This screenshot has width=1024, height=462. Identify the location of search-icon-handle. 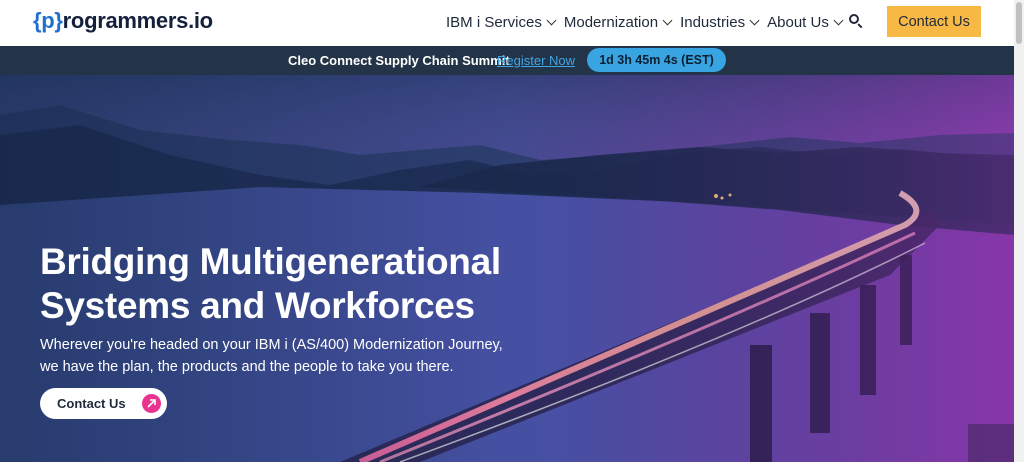
(860, 26).